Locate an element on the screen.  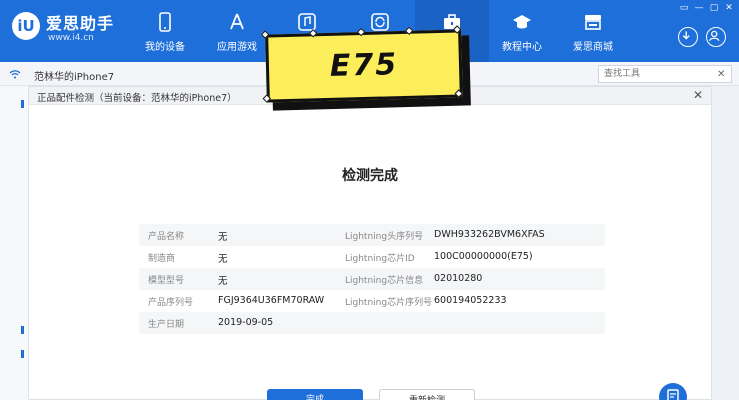
dialog-title: 正品配件检测（当前设备：范林华的iPhone7） is located at coordinates (137, 98).